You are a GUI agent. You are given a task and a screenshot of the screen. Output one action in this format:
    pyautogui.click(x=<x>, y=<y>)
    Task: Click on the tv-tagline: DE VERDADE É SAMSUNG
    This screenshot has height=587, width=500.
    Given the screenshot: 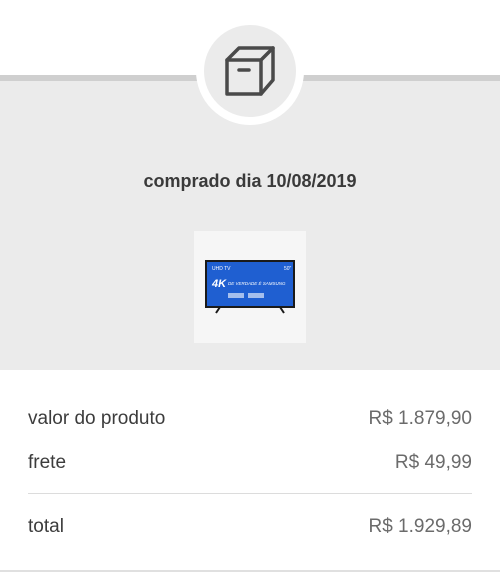 What is the action you would take?
    pyautogui.click(x=257, y=283)
    